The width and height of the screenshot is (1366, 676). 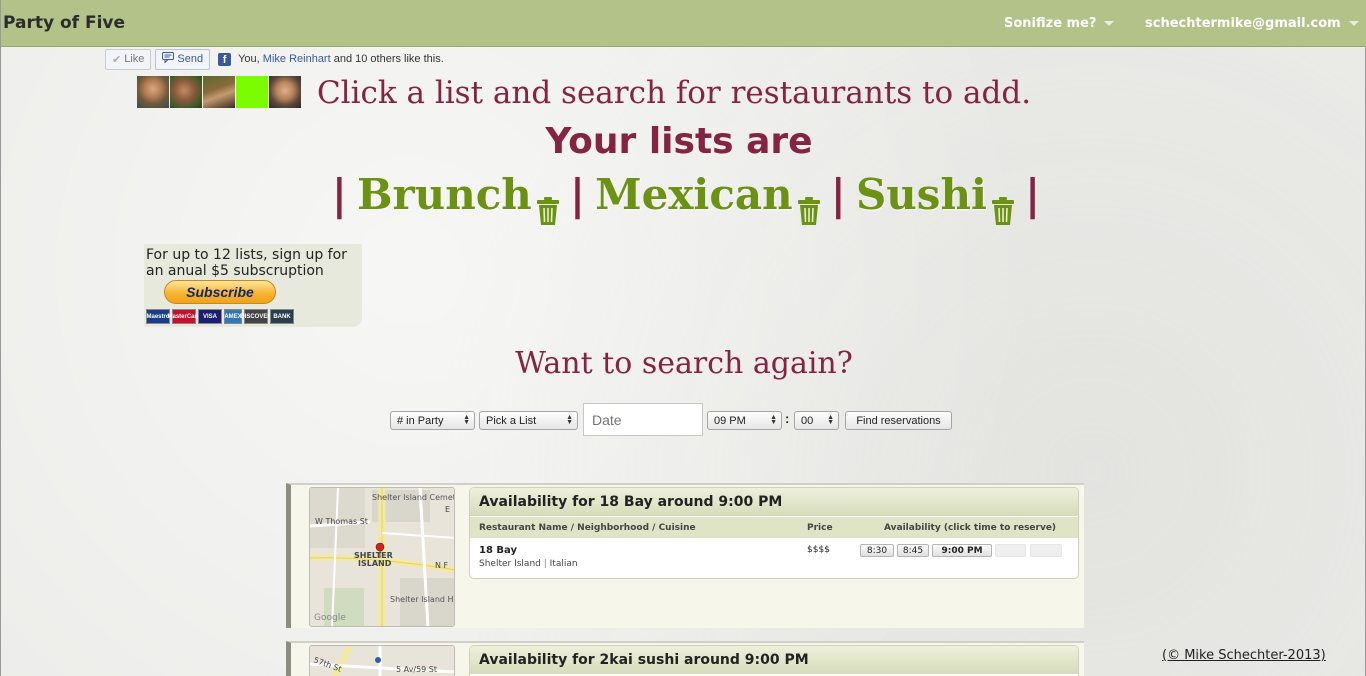 What do you see at coordinates (898, 420) in the screenshot?
I see `find-reservations-button: Find reservations` at bounding box center [898, 420].